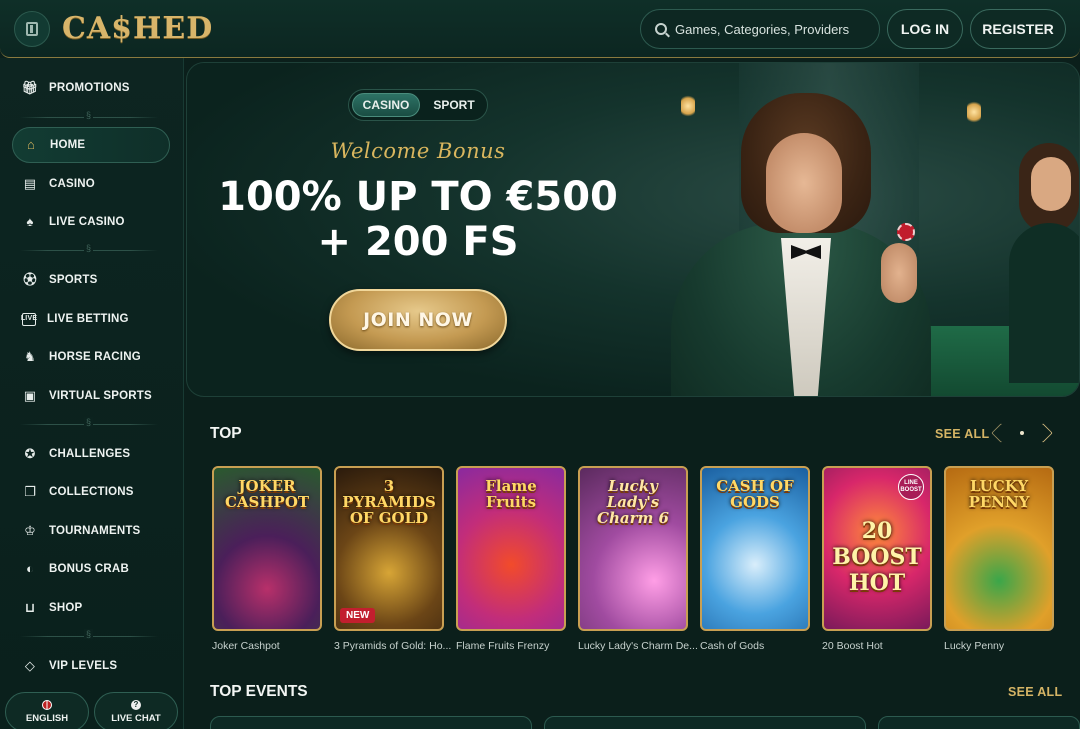 The width and height of the screenshot is (1080, 729). I want to click on join-now-button: JOIN NOW, so click(418, 320).